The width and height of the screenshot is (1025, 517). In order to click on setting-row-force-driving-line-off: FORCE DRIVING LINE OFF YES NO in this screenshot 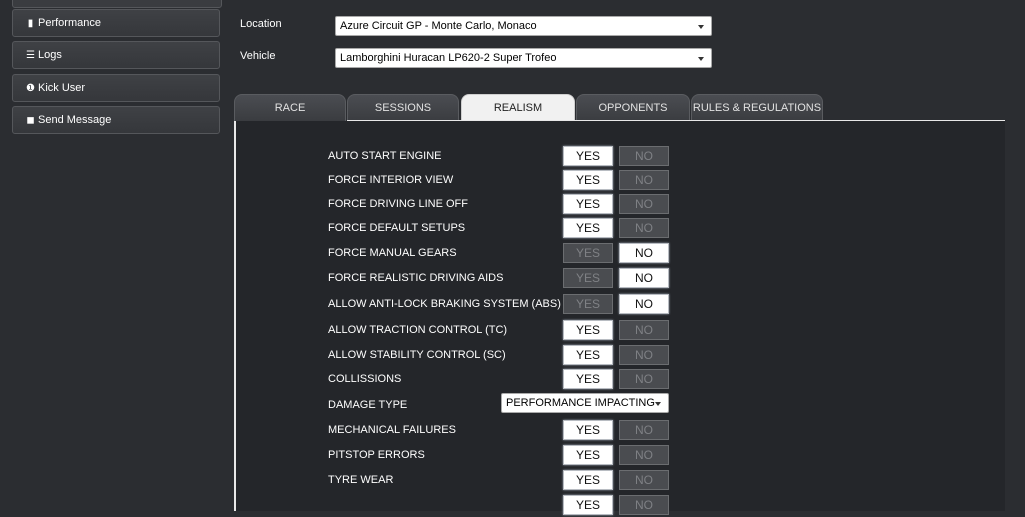, I will do `click(586, 205)`.